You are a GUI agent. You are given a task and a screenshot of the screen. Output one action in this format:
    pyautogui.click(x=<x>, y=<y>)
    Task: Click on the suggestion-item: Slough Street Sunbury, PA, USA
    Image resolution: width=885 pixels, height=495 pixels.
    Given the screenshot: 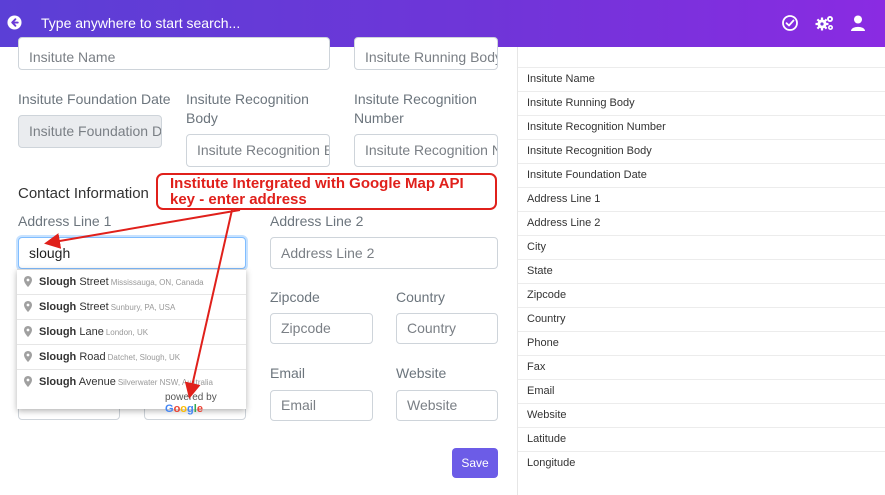 What is the action you would take?
    pyautogui.click(x=131, y=307)
    